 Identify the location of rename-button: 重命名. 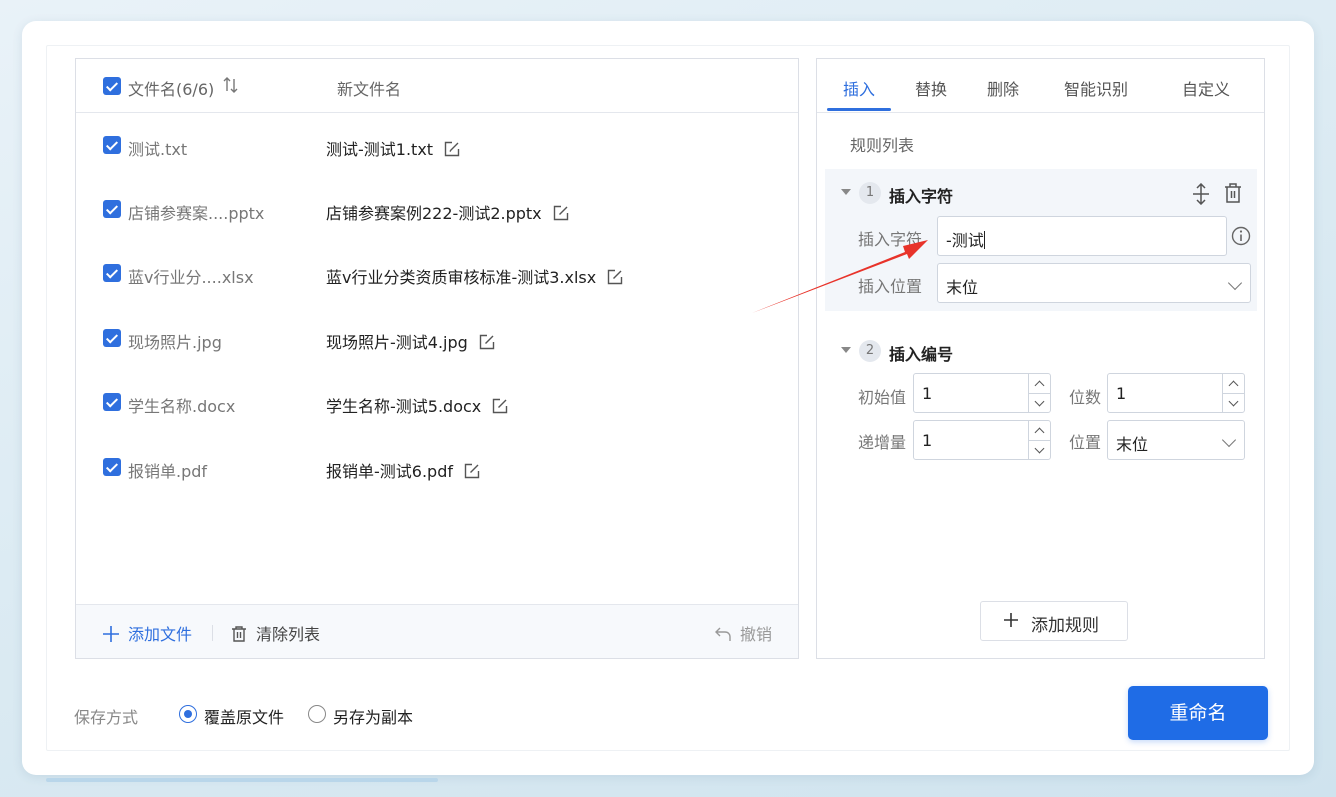
(1198, 713).